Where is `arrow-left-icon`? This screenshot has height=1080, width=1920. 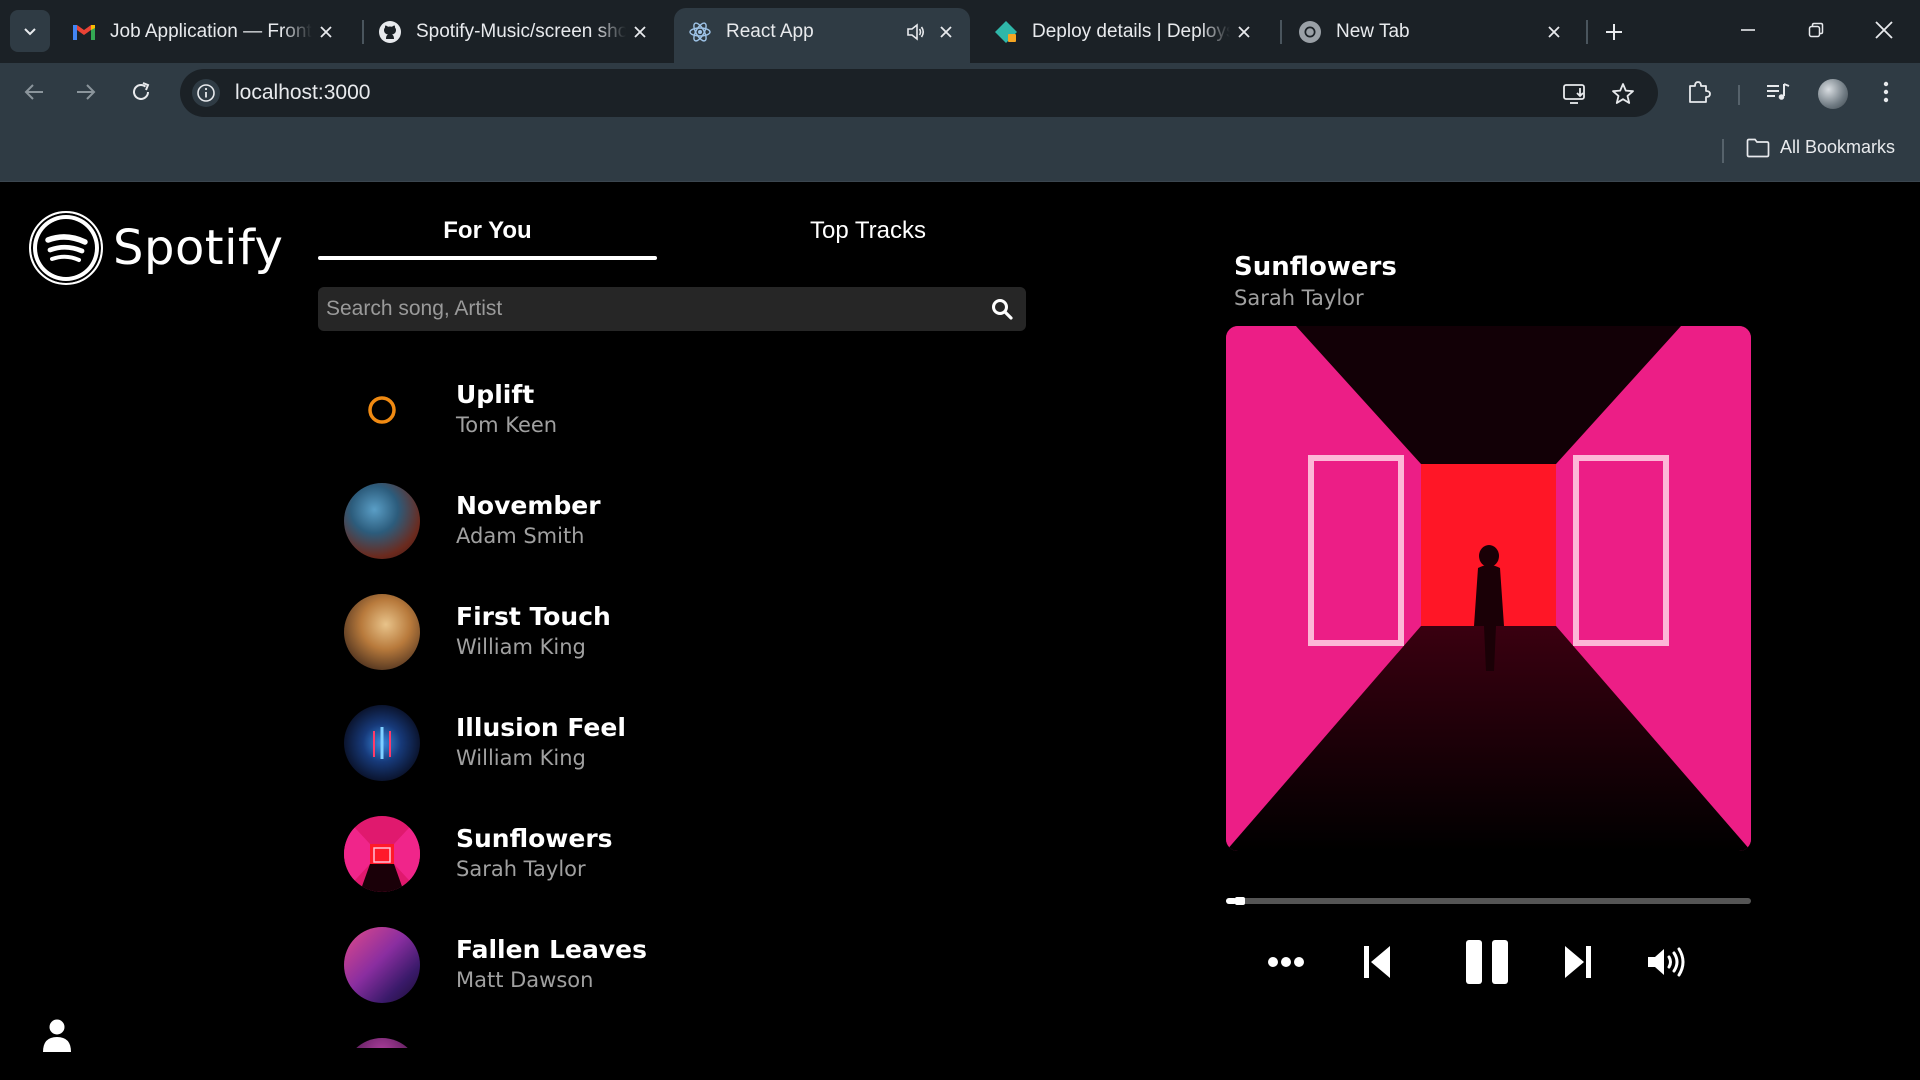
arrow-left-icon is located at coordinates (33, 92).